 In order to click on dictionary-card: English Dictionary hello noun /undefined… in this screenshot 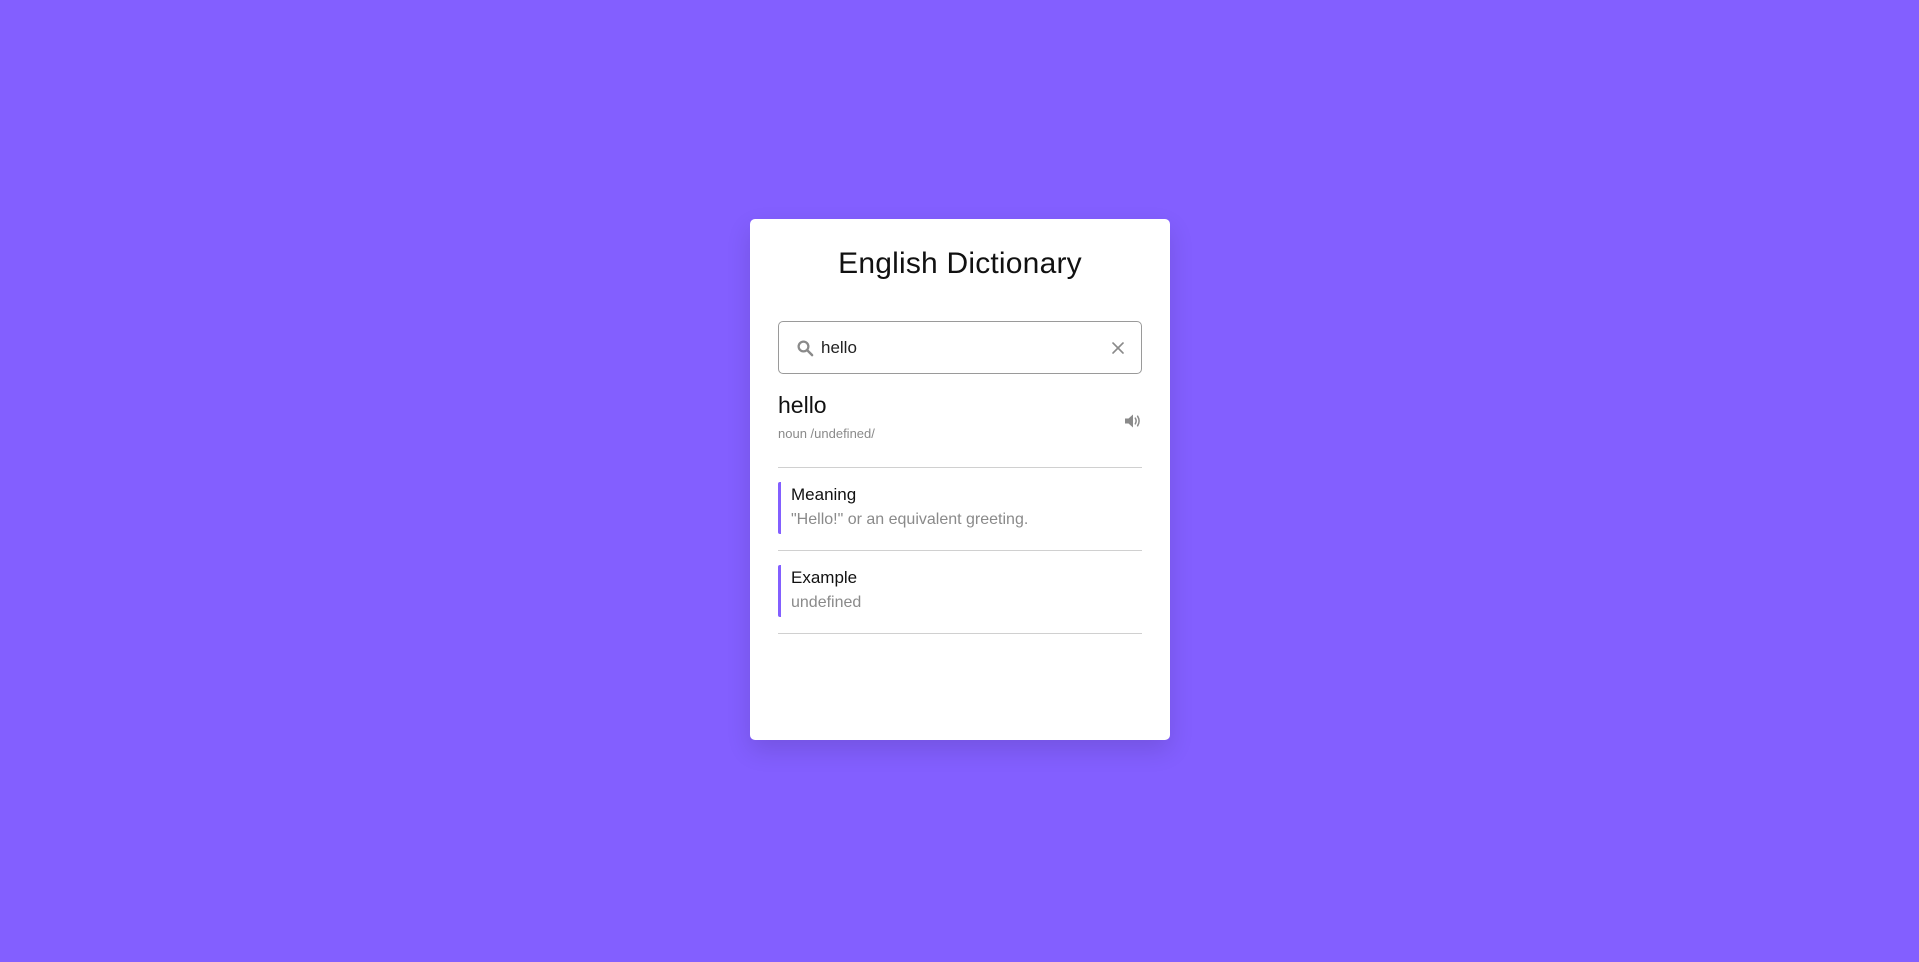, I will do `click(960, 479)`.